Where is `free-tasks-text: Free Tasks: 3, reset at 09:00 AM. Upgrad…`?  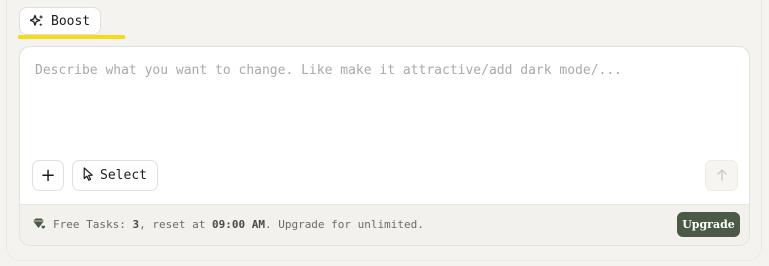
free-tasks-text: Free Tasks: 3, reset at 09:00 AM. Upgrad… is located at coordinates (238, 224).